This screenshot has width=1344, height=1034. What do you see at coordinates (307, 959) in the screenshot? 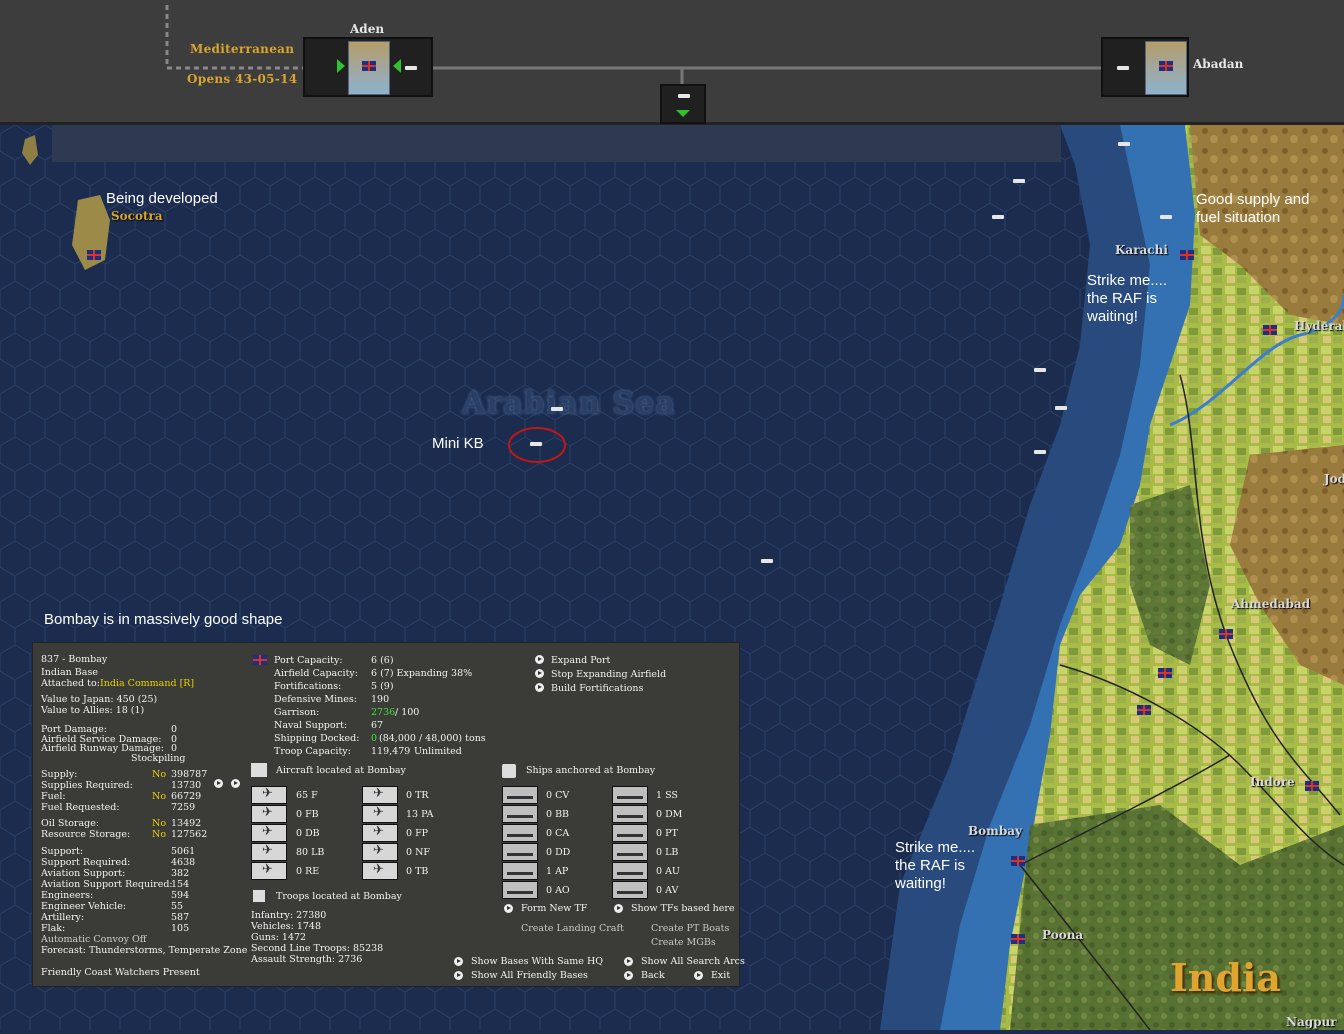
I see `assault-strength-text: Assault Strength: 2736` at bounding box center [307, 959].